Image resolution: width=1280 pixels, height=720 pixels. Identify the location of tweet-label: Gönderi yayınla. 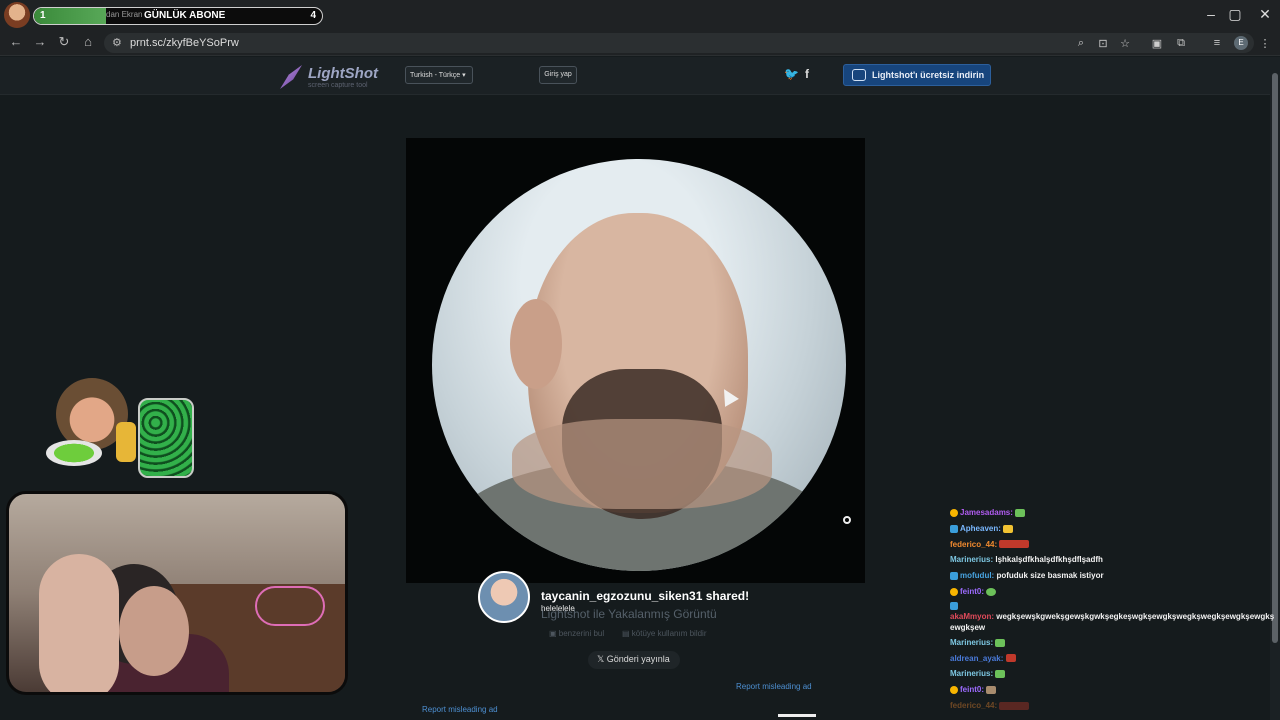
(638, 659).